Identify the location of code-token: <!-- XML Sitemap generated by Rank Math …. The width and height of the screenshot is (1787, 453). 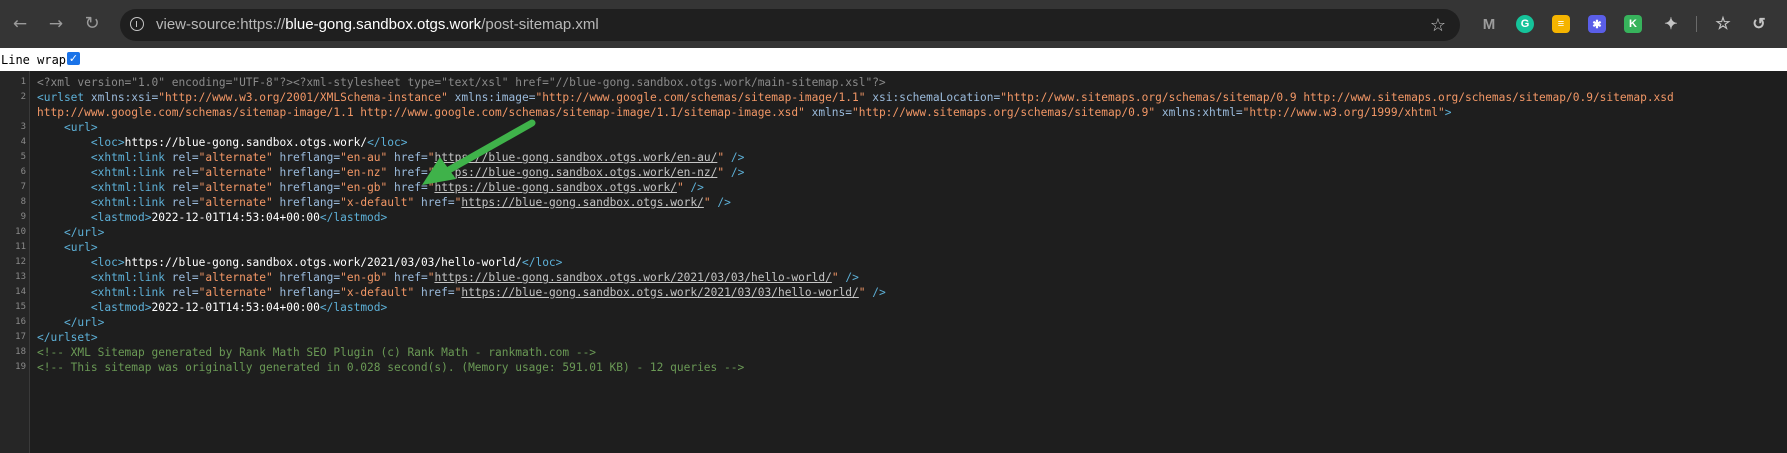
(317, 352).